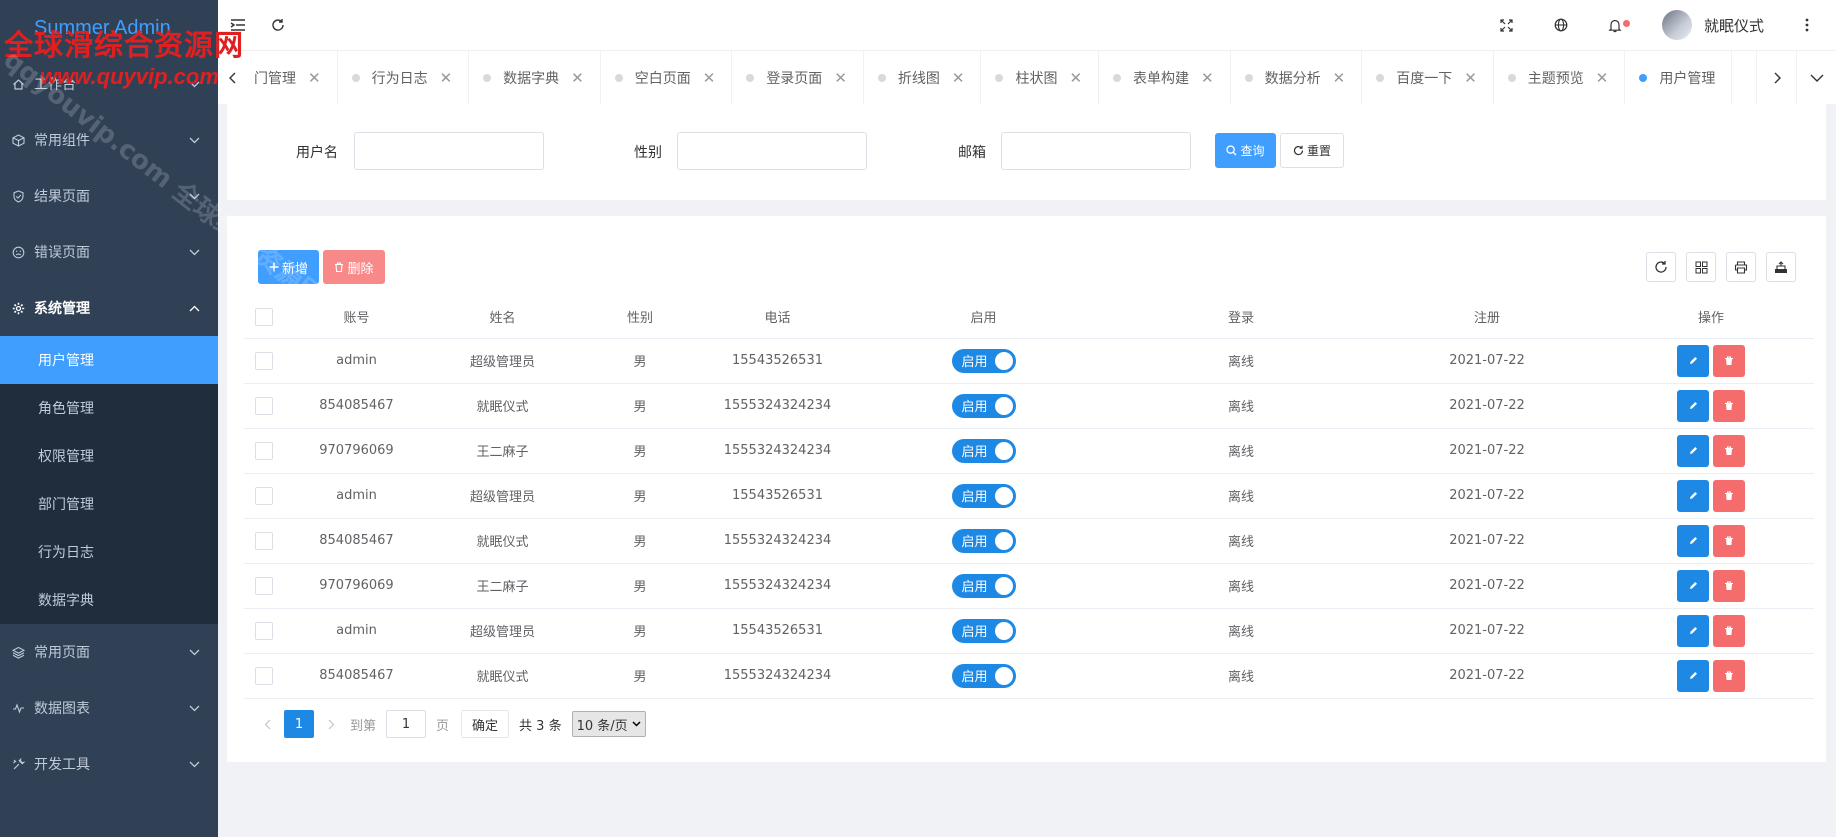 This screenshot has width=1836, height=837. Describe the element at coordinates (1560, 77) in the screenshot. I see `tab: 主题预览 ✕` at that location.